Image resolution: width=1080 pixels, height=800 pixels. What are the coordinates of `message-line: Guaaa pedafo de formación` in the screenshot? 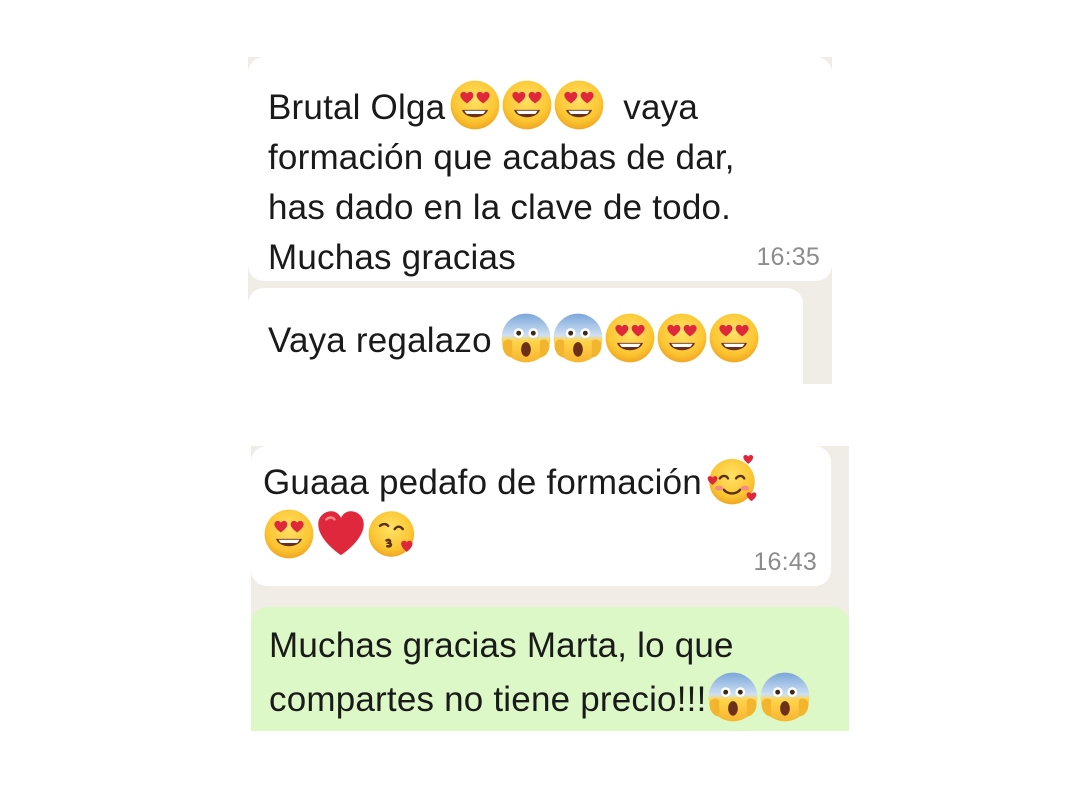 It's located at (482, 482).